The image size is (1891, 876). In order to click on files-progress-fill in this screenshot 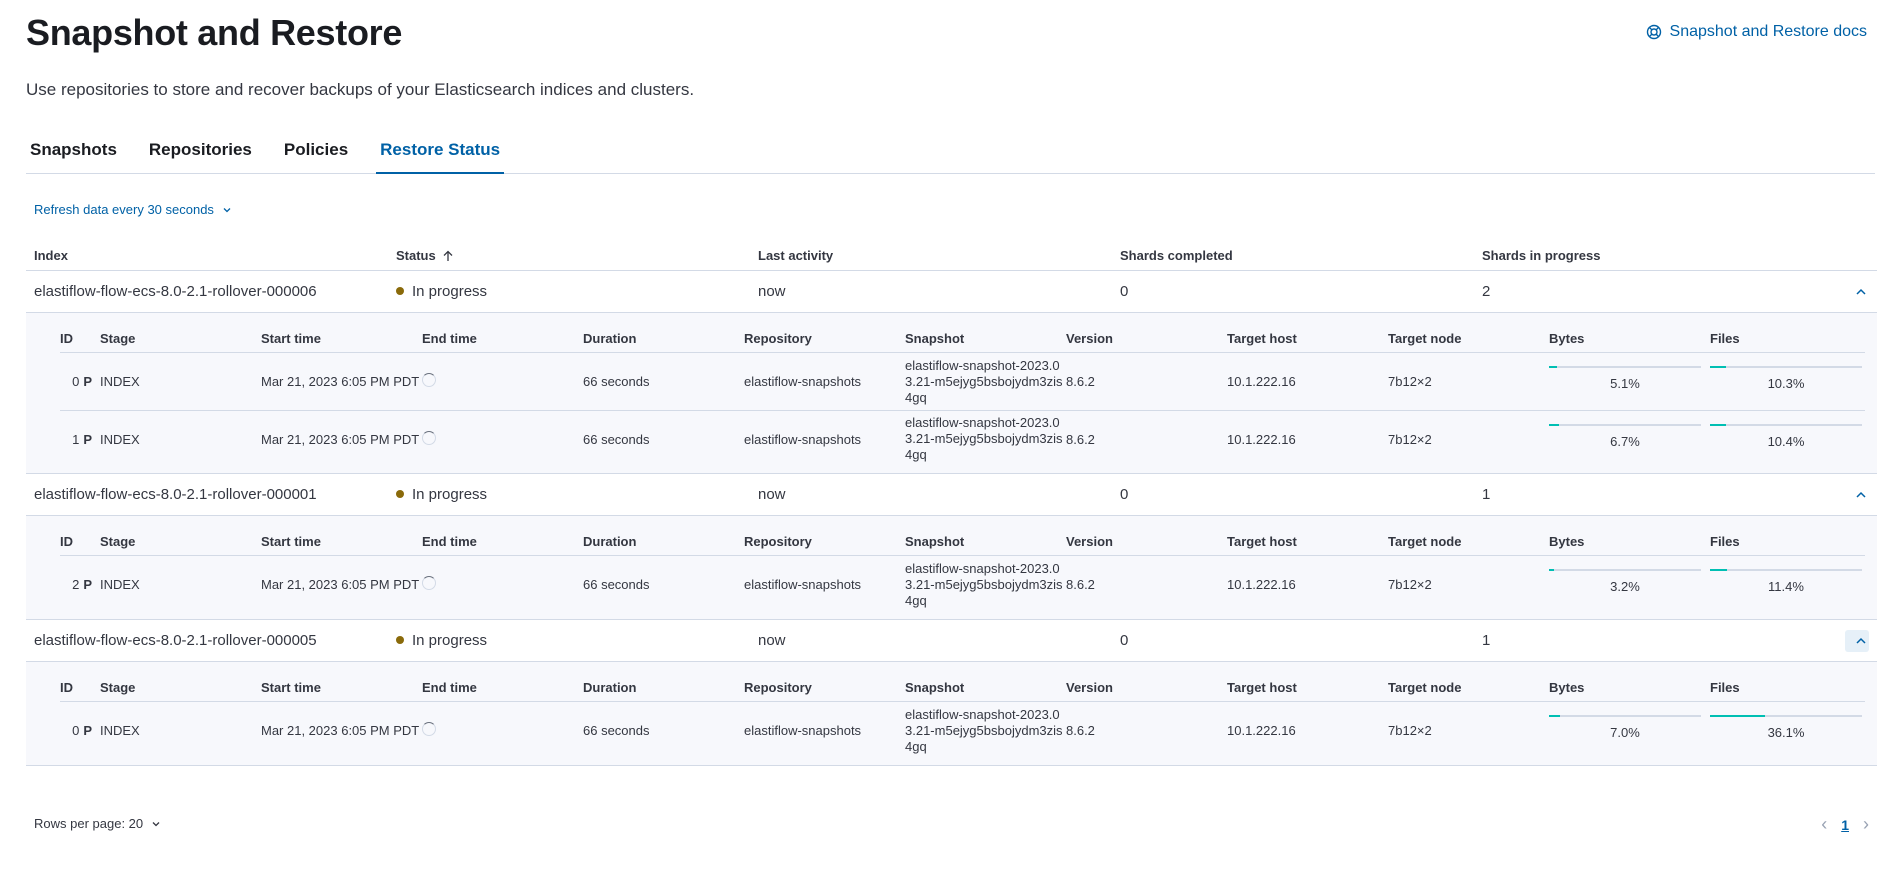, I will do `click(1718, 367)`.